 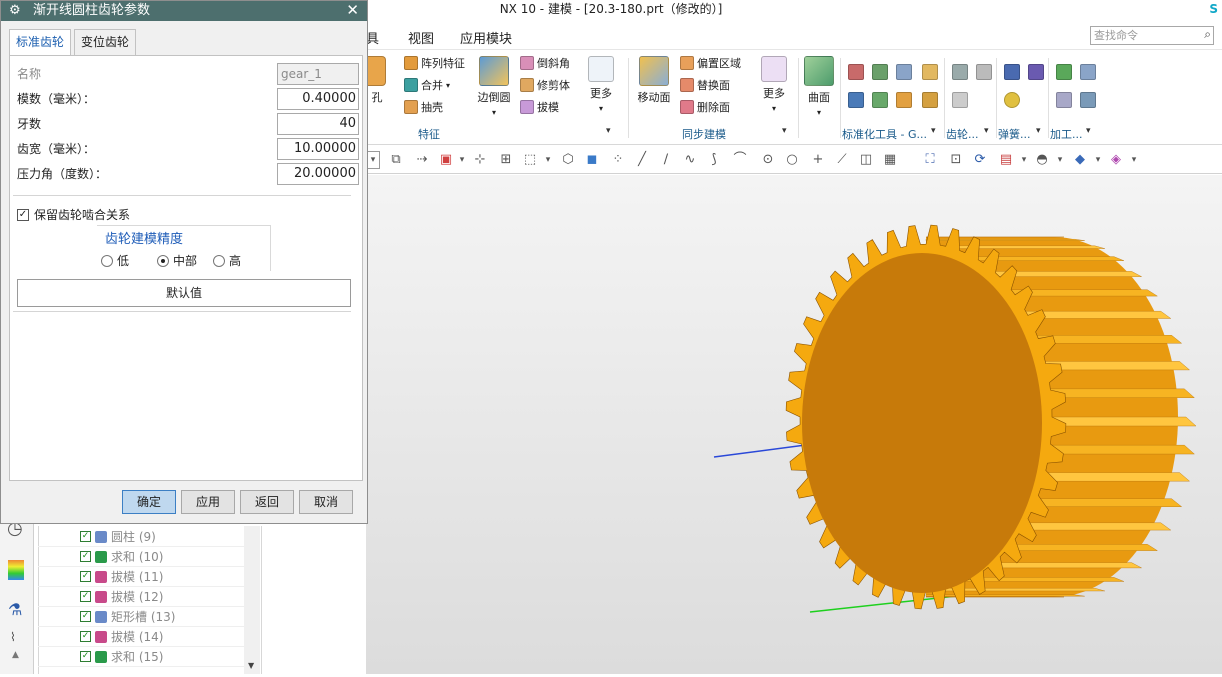 What do you see at coordinates (654, 80) in the screenshot?
I see `move-face-button: 移动面` at bounding box center [654, 80].